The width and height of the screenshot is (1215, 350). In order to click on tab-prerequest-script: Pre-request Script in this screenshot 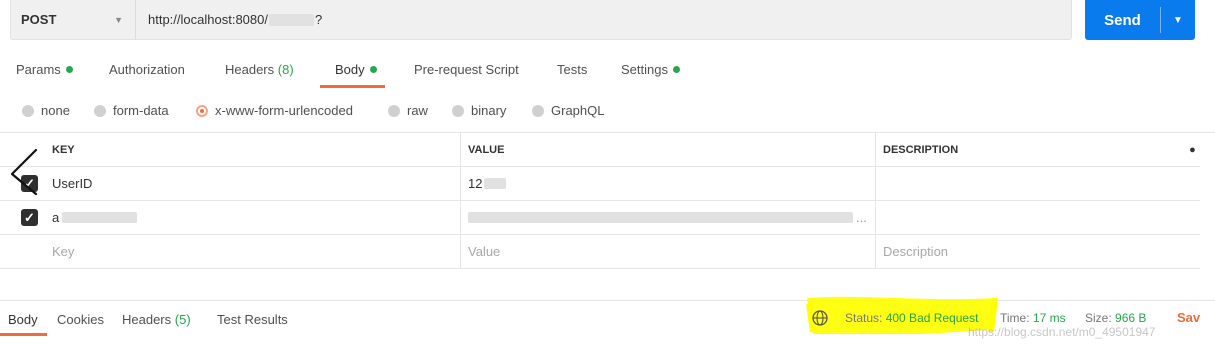, I will do `click(466, 69)`.